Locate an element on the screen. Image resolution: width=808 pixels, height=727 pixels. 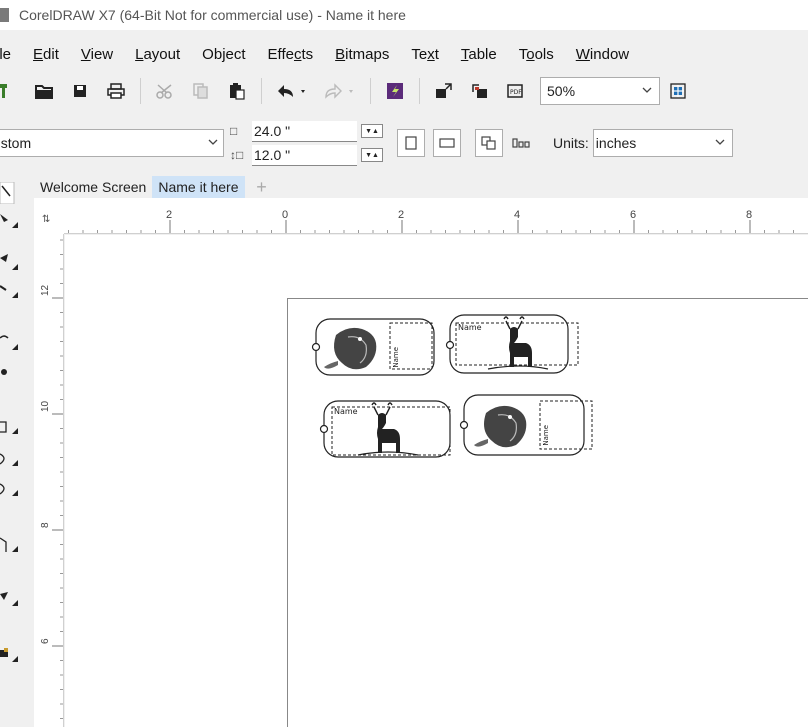
width-spinner: ▼▲ is located at coordinates (372, 131).